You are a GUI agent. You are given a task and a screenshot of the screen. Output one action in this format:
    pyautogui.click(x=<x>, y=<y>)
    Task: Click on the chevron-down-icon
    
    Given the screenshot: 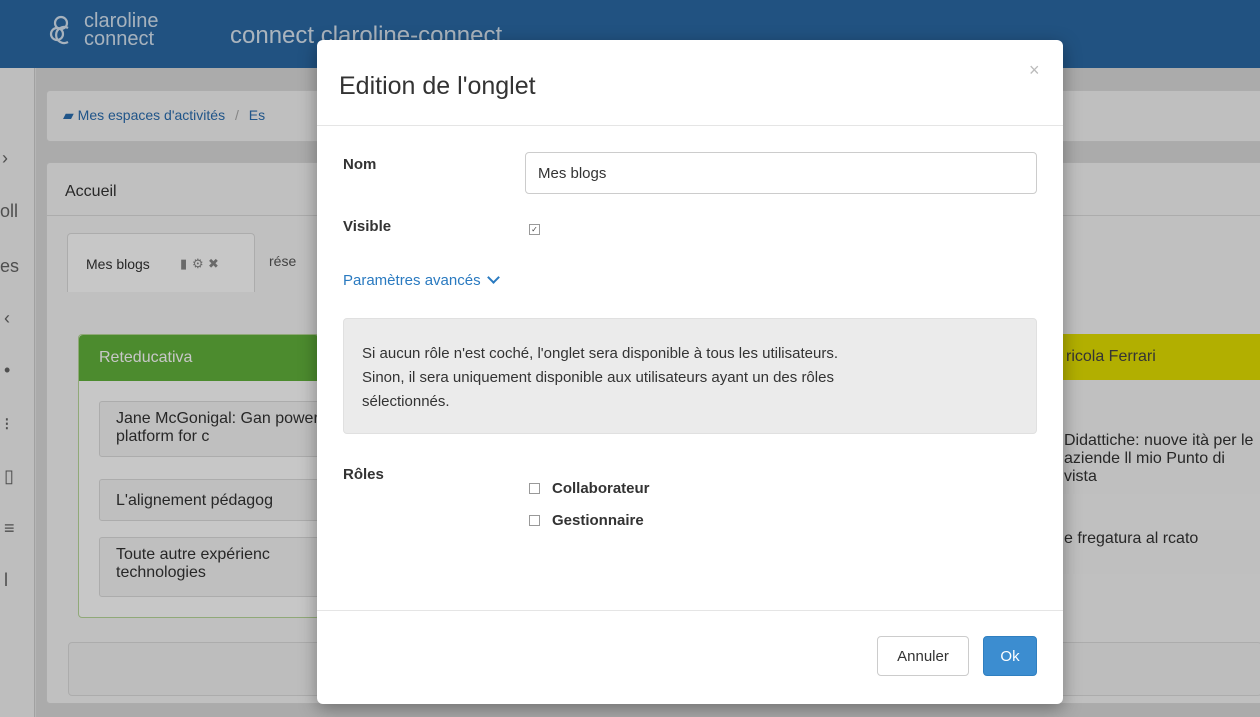 What is the action you would take?
    pyautogui.click(x=493, y=277)
    